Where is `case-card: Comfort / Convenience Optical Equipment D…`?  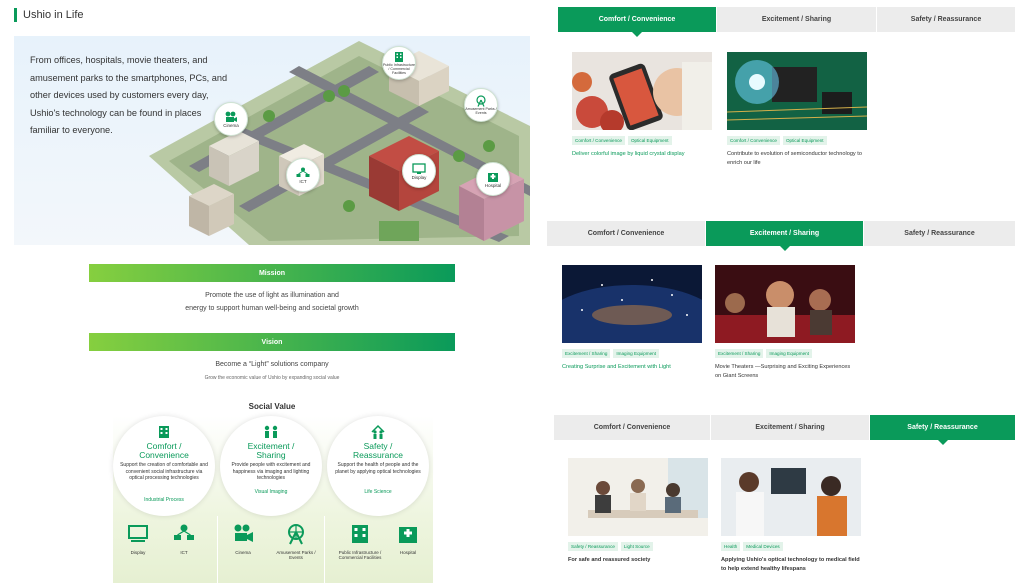
case-card: Comfort / Convenience Optical Equipment D… is located at coordinates (642, 105).